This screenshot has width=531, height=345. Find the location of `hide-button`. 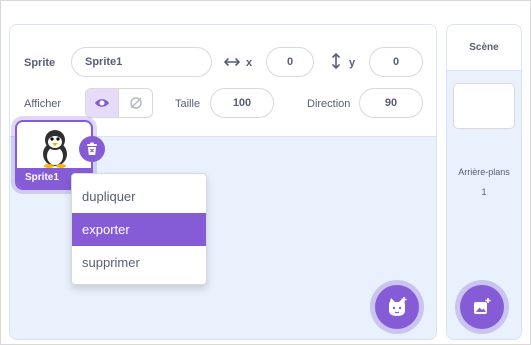

hide-button is located at coordinates (135, 103).